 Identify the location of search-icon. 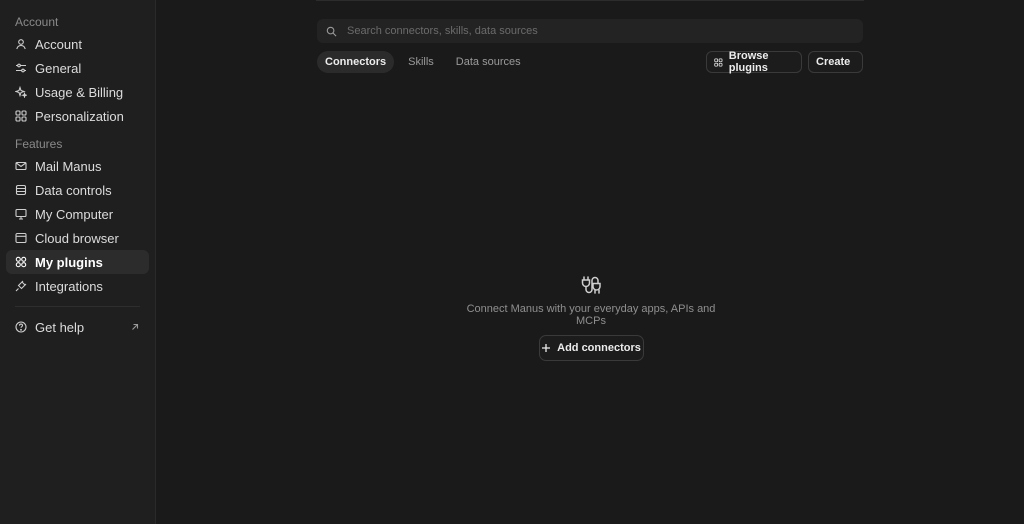
(331, 31).